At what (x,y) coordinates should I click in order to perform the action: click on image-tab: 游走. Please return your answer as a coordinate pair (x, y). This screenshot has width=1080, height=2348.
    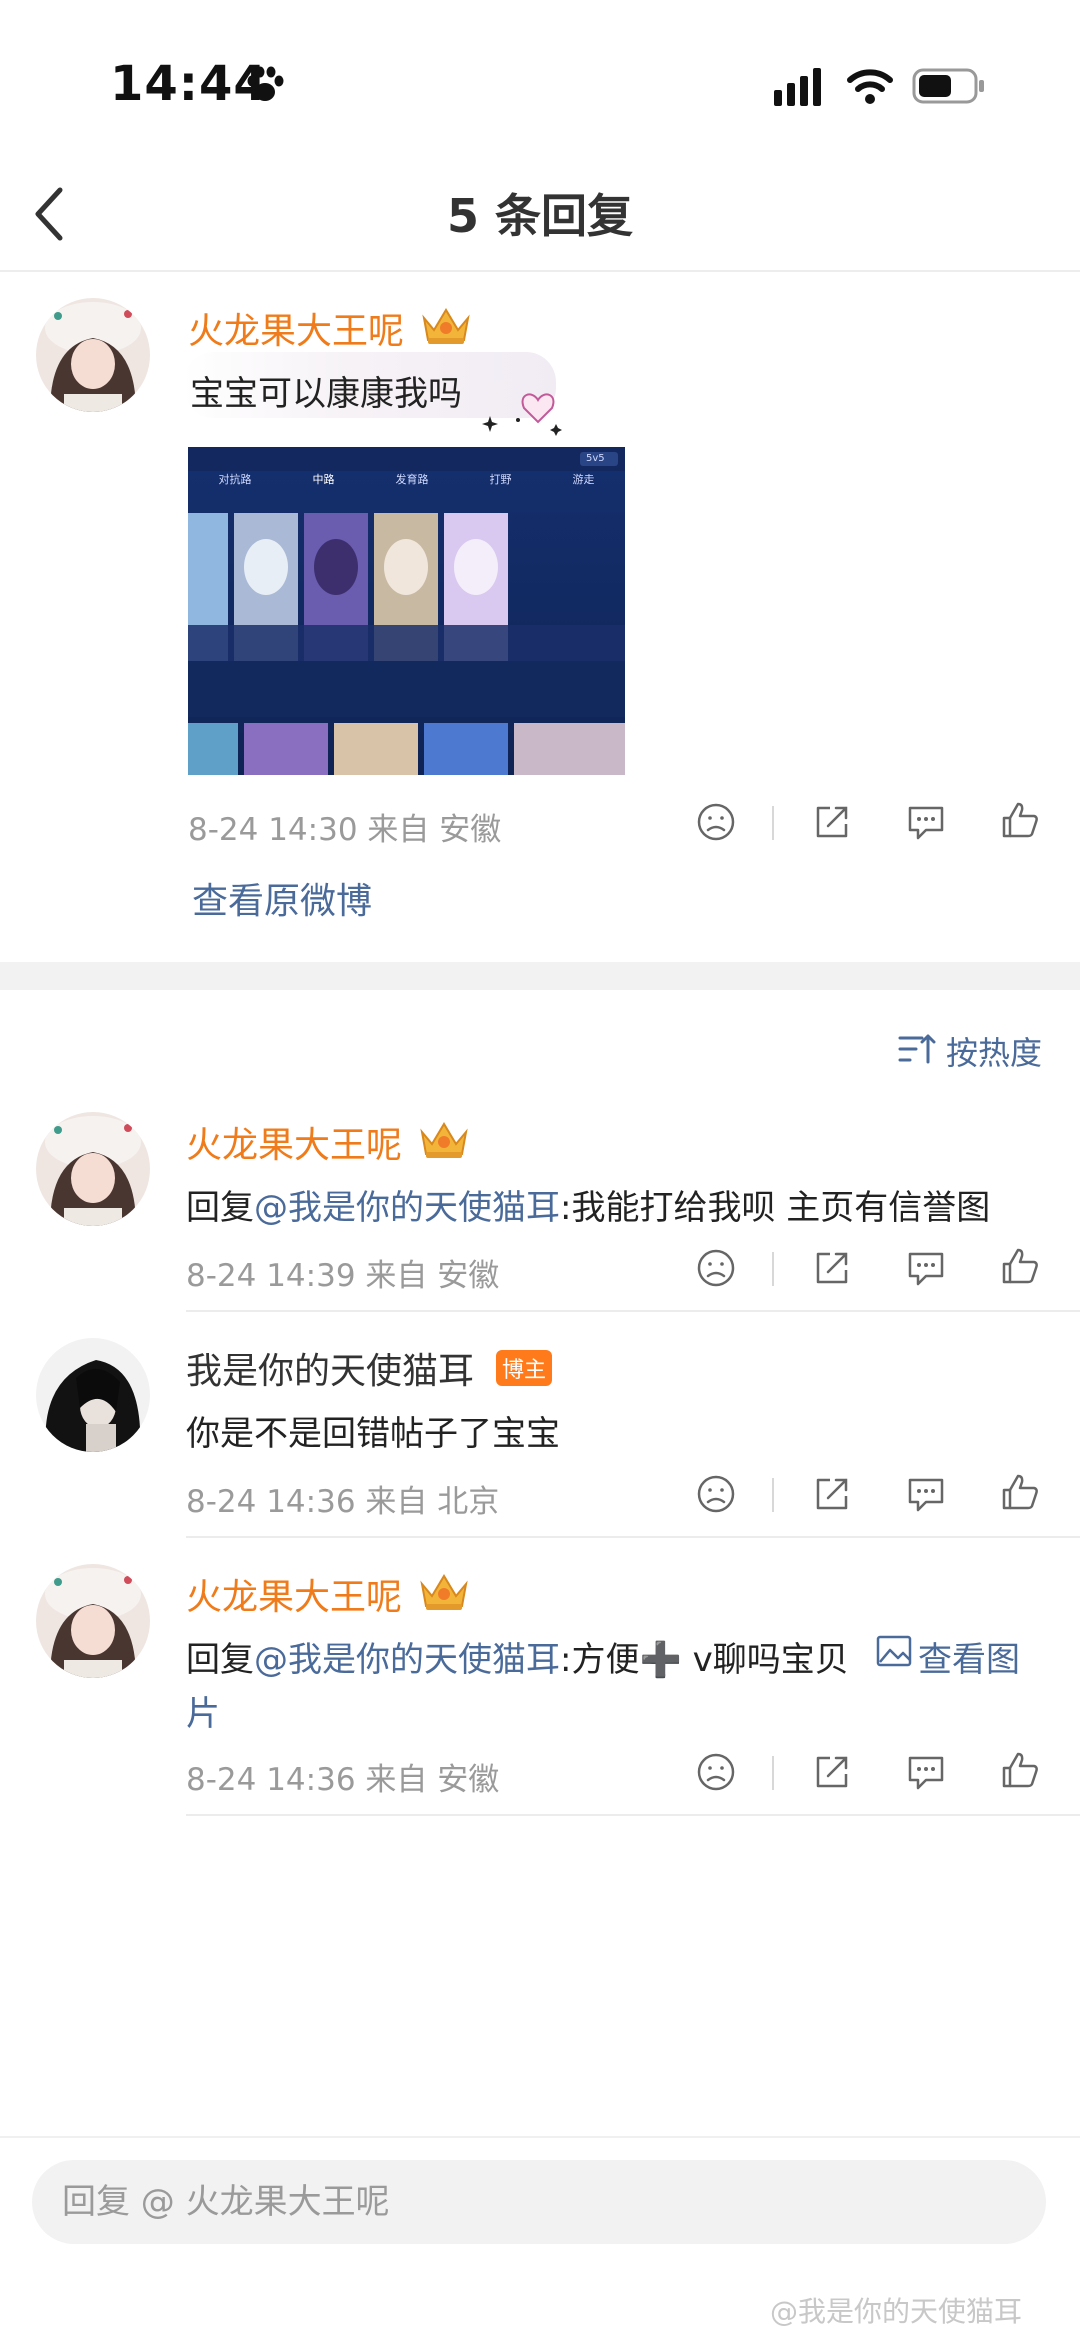
    Looking at the image, I should click on (583, 479).